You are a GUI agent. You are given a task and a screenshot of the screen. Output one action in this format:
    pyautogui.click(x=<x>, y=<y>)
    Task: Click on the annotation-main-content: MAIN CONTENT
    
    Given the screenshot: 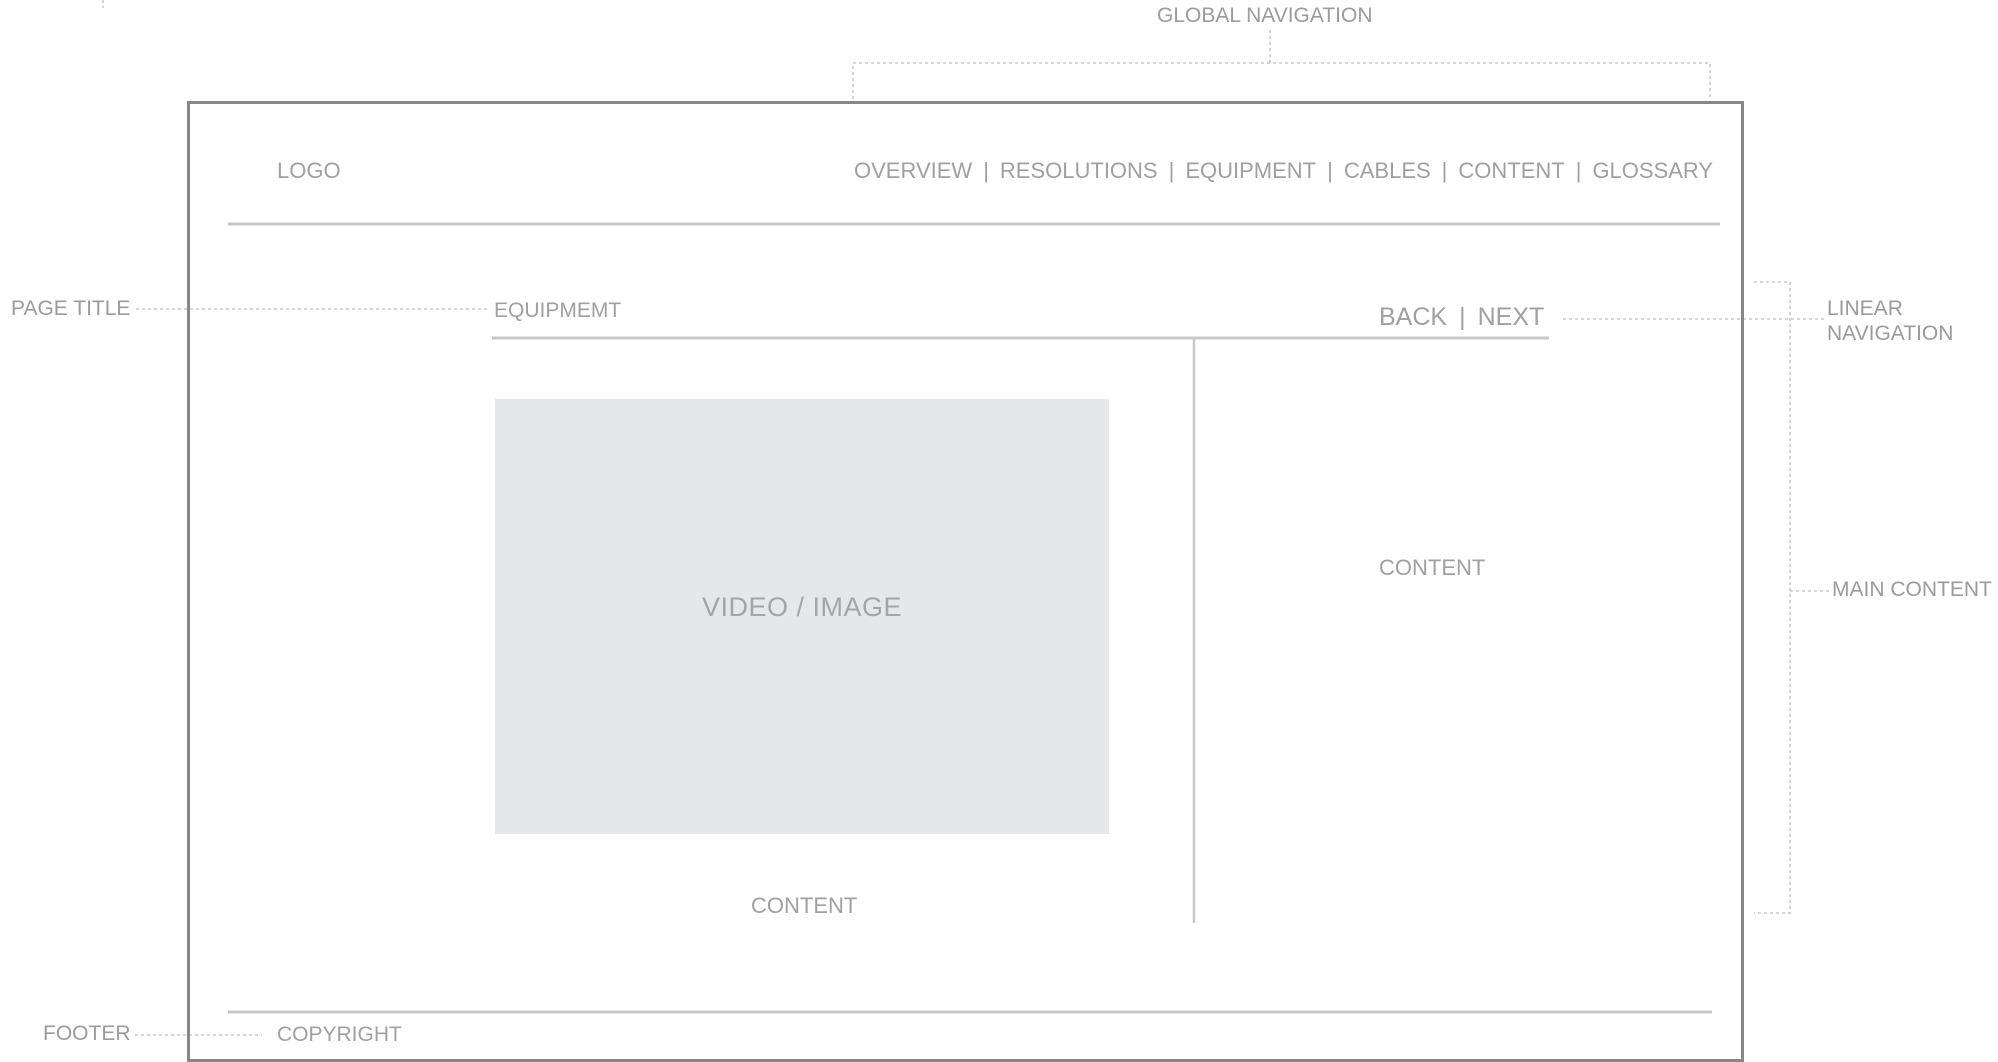 What is the action you would take?
    pyautogui.click(x=1912, y=589)
    